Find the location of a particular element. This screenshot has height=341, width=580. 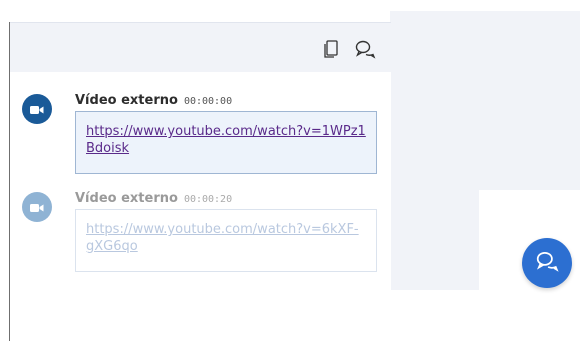

message-timestamp: 00:00:00 is located at coordinates (208, 101).